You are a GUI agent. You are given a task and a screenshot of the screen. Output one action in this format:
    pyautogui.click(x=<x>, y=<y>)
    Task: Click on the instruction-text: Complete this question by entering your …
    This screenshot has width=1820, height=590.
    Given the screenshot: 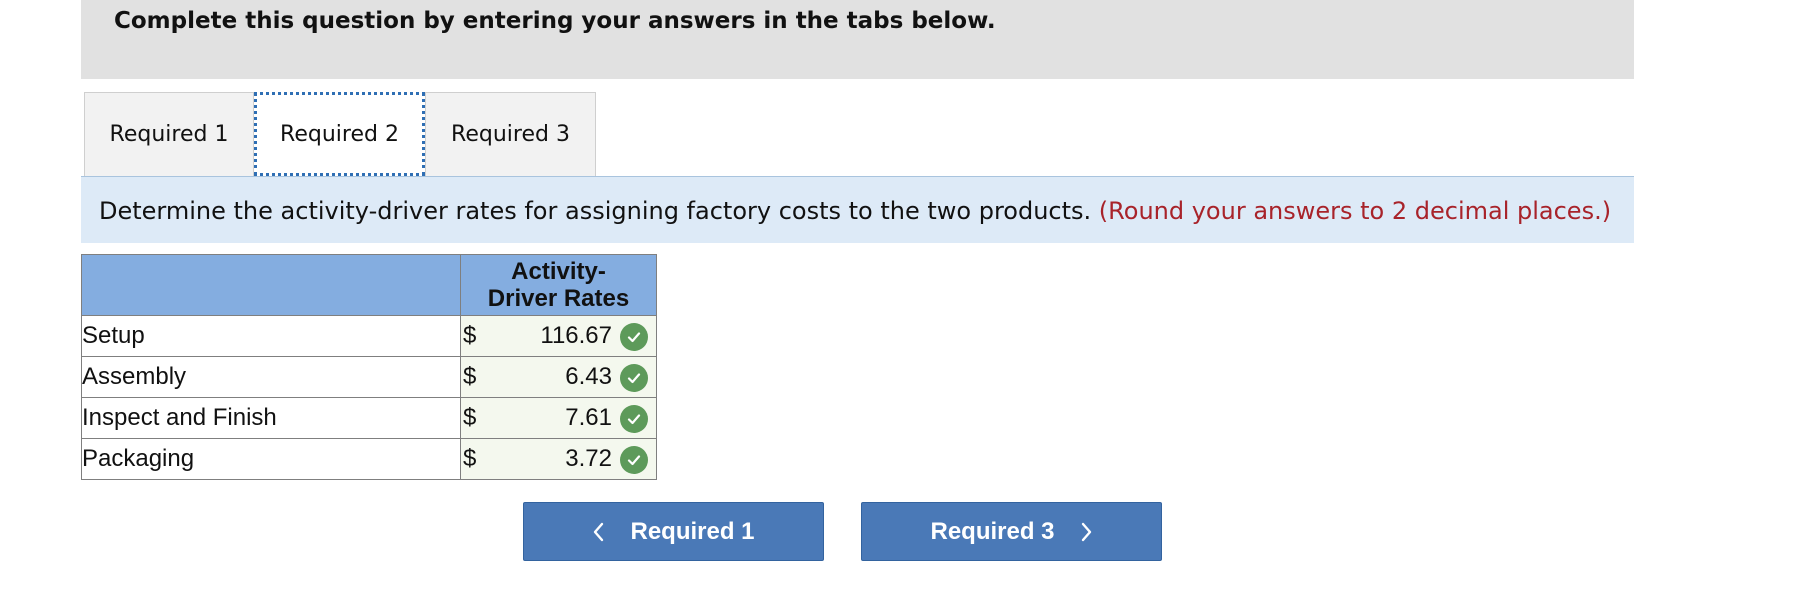 What is the action you would take?
    pyautogui.click(x=555, y=21)
    